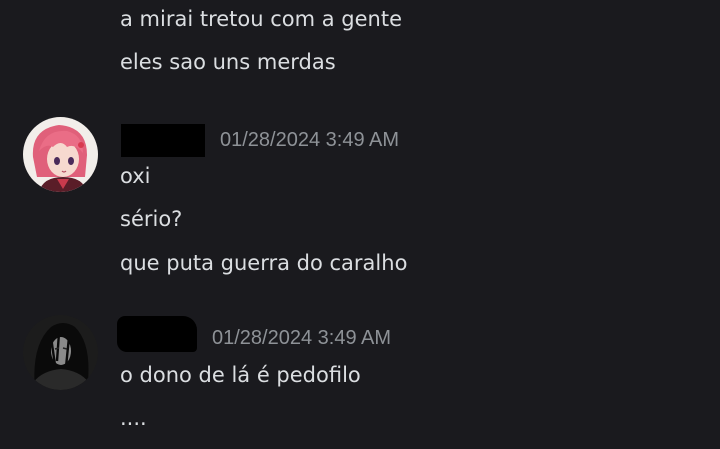 The image size is (720, 449). Describe the element at coordinates (240, 375) in the screenshot. I see `message-line: o dono de lá é pedofilo` at that location.